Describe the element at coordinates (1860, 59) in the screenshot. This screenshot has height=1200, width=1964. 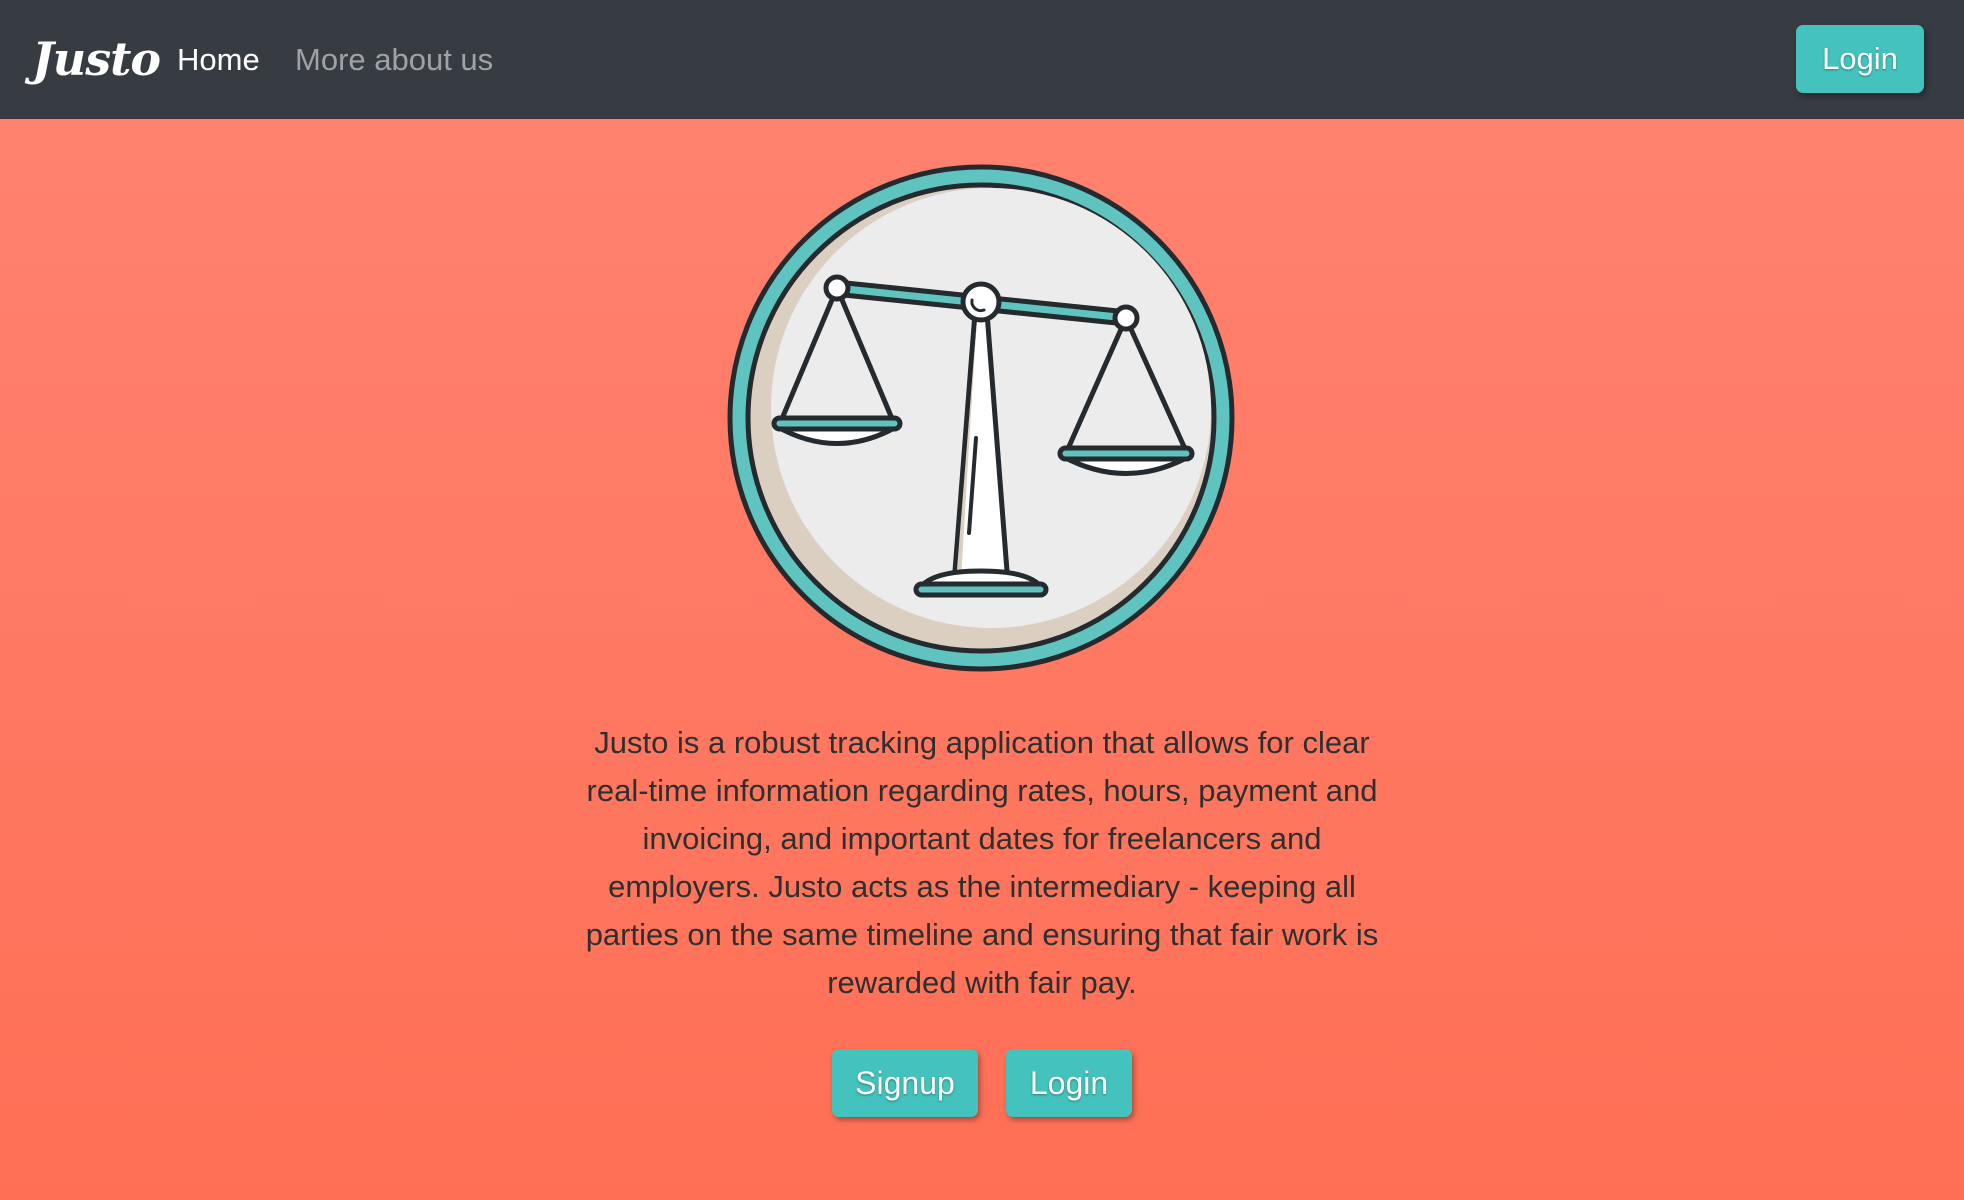
I see `navbar-login-button: Login` at that location.